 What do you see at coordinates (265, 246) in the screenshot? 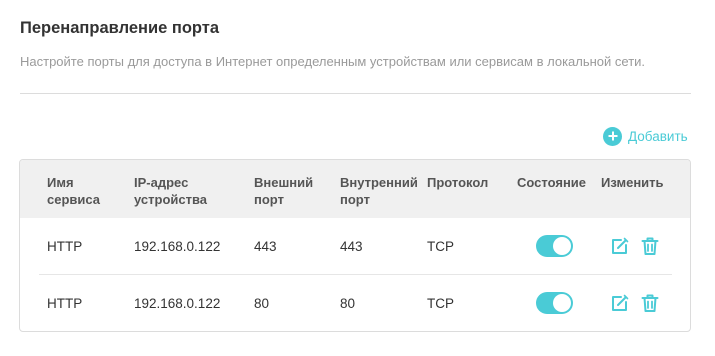
I see `cell-external-port: 443` at bounding box center [265, 246].